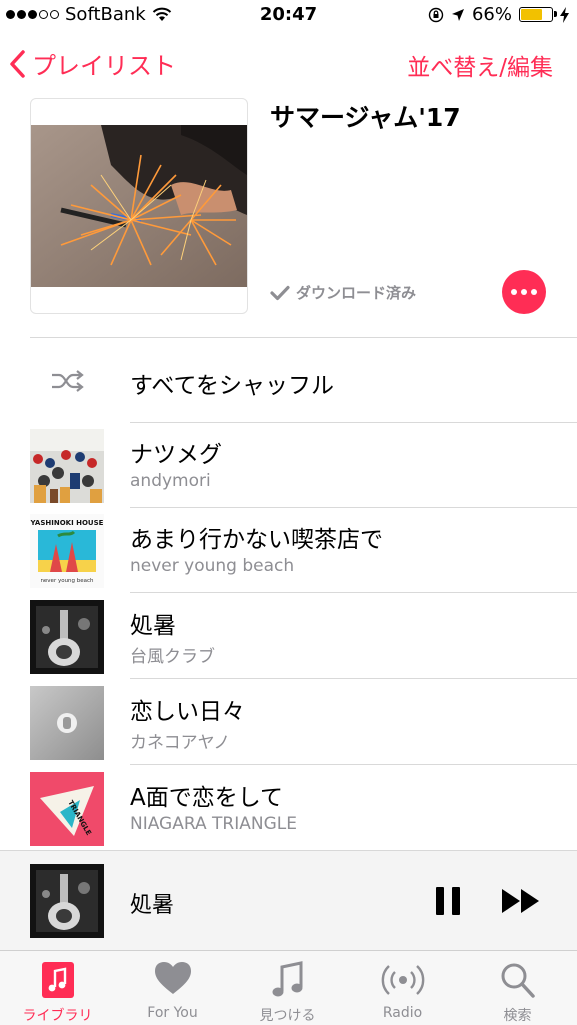  Describe the element at coordinates (212, 566) in the screenshot. I see `song-artist: never young beach` at that location.